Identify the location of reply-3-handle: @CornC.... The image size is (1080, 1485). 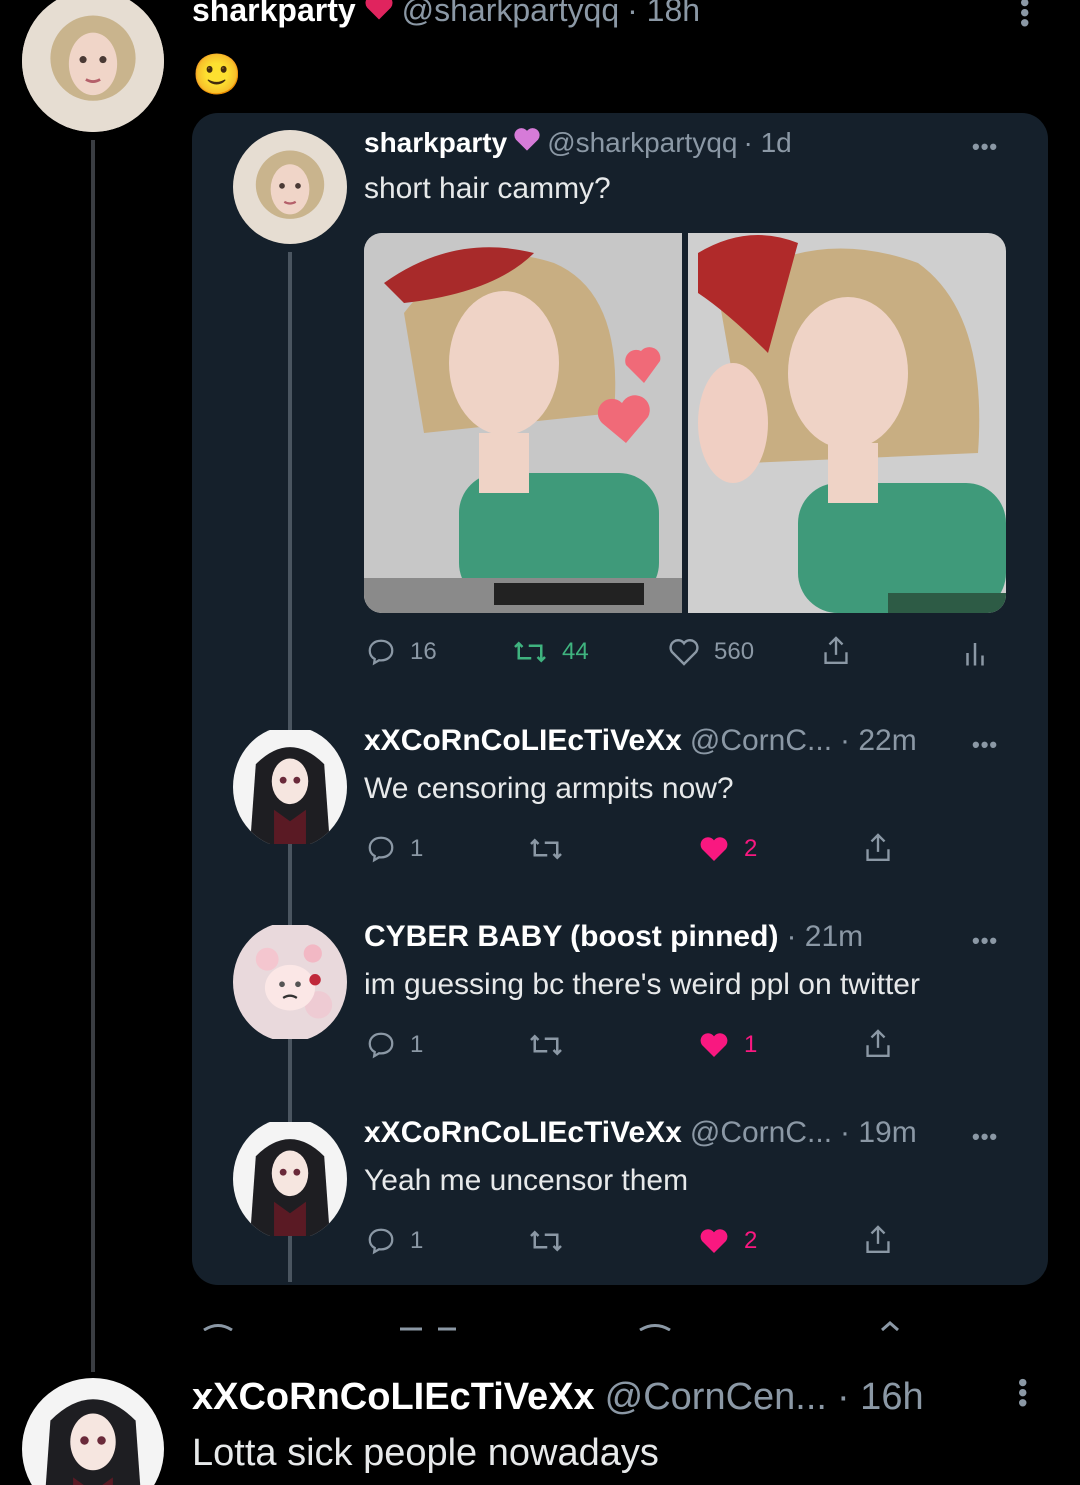
(761, 1133).